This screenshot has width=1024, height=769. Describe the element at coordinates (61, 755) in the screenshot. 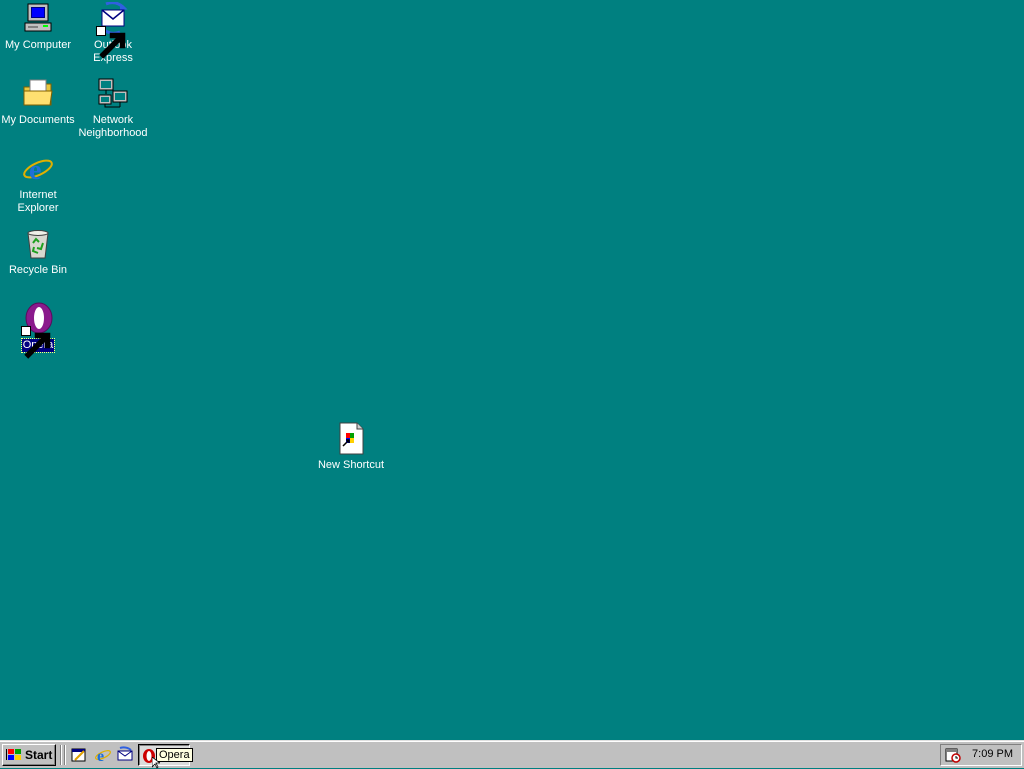

I see `taskbar-separator` at that location.